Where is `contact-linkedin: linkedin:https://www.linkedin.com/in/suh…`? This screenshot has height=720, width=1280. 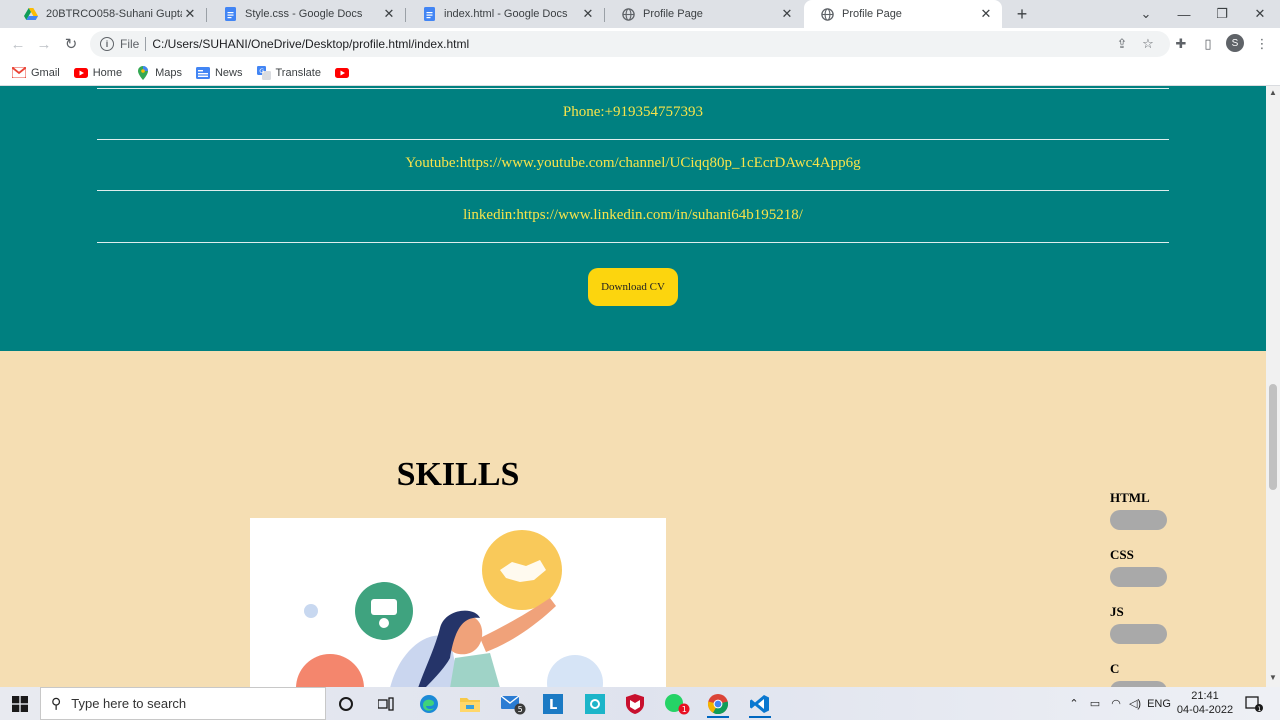
contact-linkedin: linkedin:https://www.linkedin.com/in/suh… is located at coordinates (633, 215).